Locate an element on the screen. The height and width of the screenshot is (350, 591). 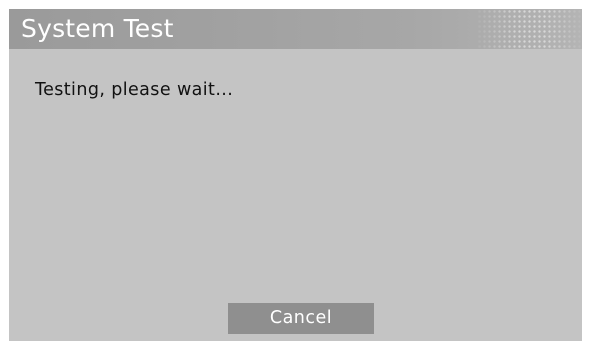
dot-pattern-decoration is located at coordinates (529, 29).